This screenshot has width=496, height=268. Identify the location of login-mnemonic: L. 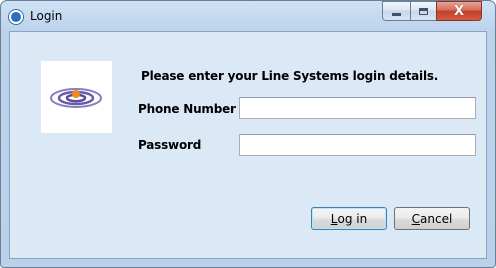
(334, 218).